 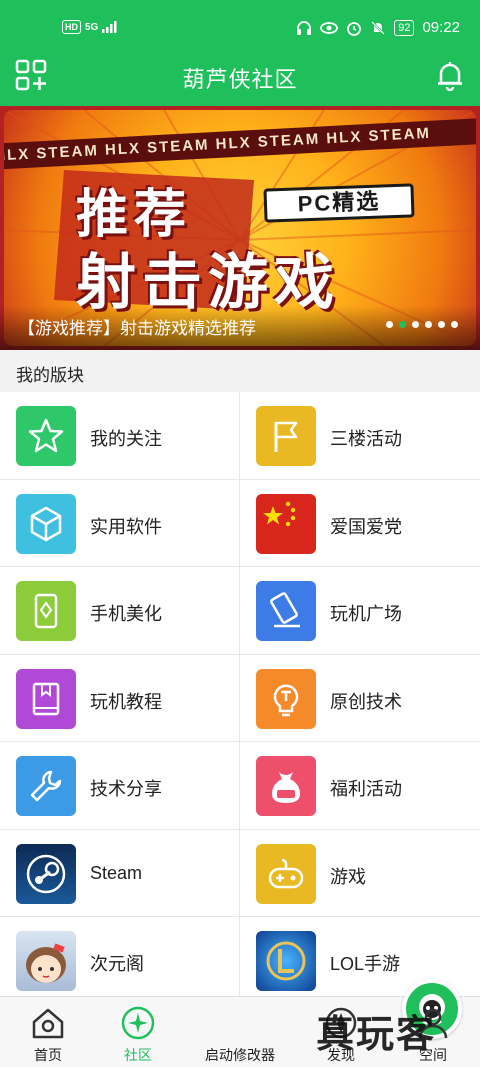 I want to click on bulb-icon, so click(x=286, y=698).